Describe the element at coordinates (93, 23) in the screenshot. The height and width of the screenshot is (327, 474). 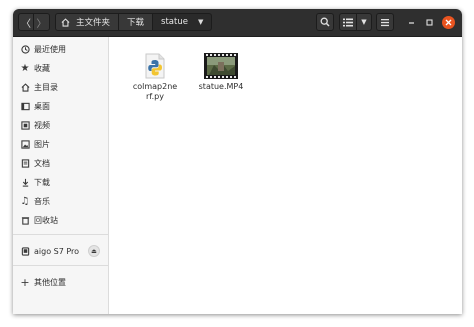
I see `path-segment-label: 主文件夹` at that location.